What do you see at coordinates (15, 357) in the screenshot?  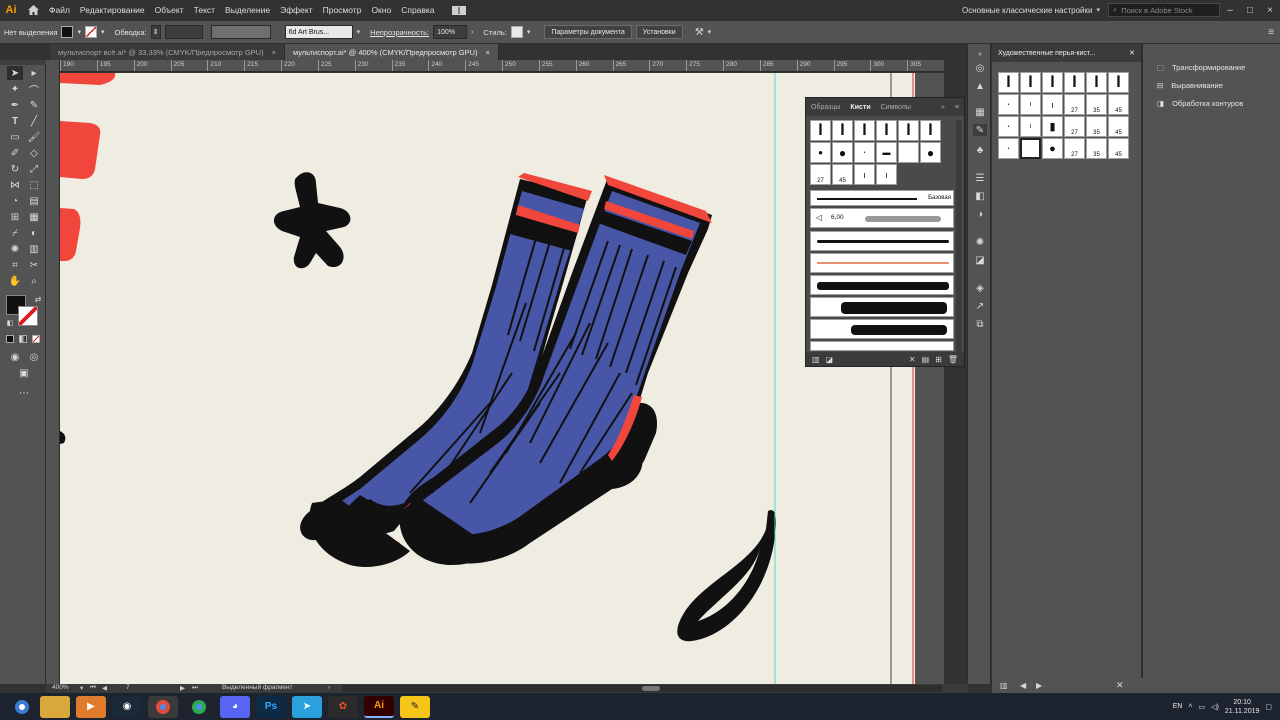 I see `draw-mode-icon: ◉` at bounding box center [15, 357].